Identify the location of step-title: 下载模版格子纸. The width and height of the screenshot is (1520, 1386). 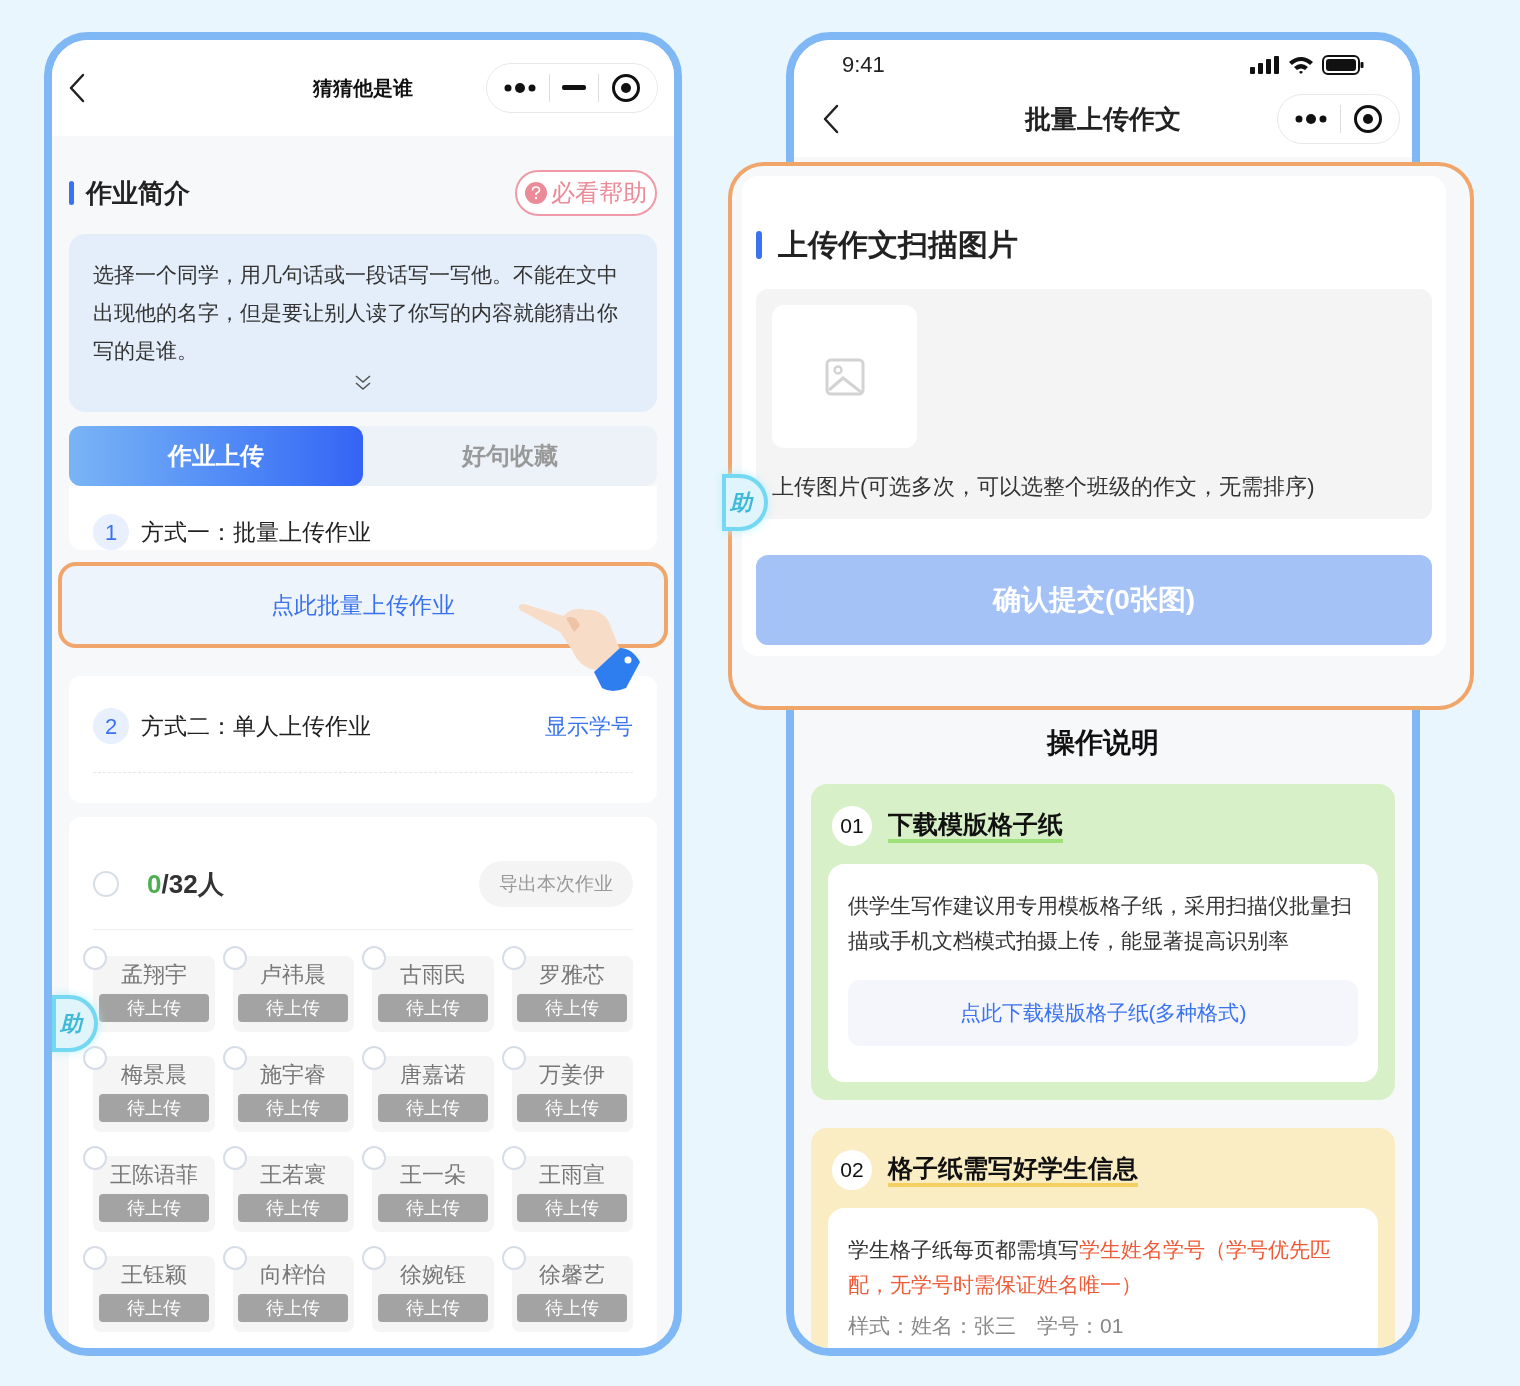
(975, 826).